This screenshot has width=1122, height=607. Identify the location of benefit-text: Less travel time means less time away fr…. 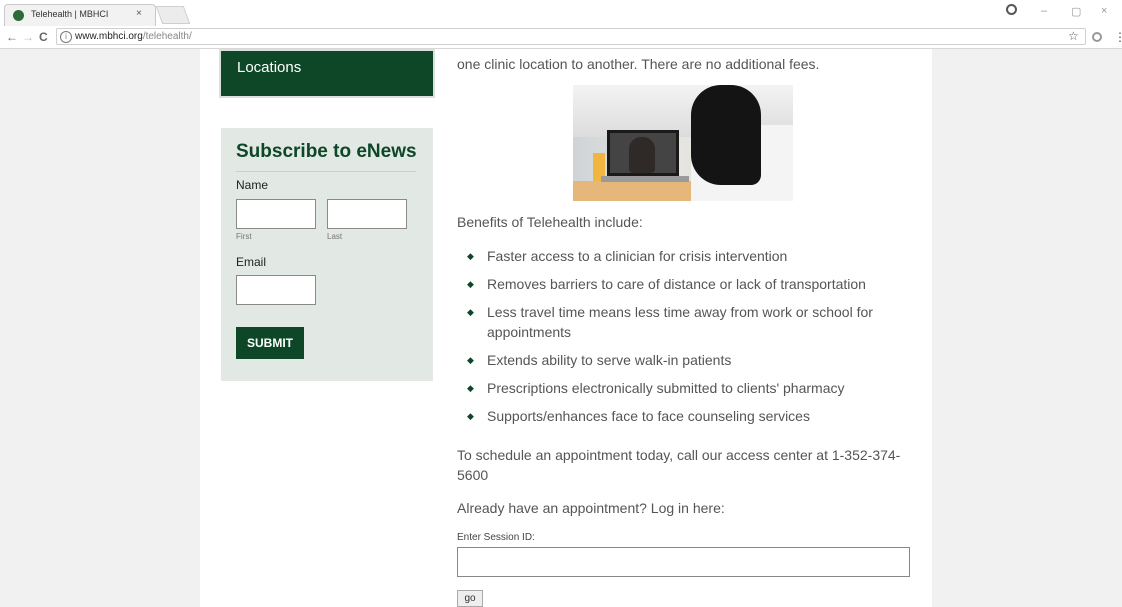
(680, 322).